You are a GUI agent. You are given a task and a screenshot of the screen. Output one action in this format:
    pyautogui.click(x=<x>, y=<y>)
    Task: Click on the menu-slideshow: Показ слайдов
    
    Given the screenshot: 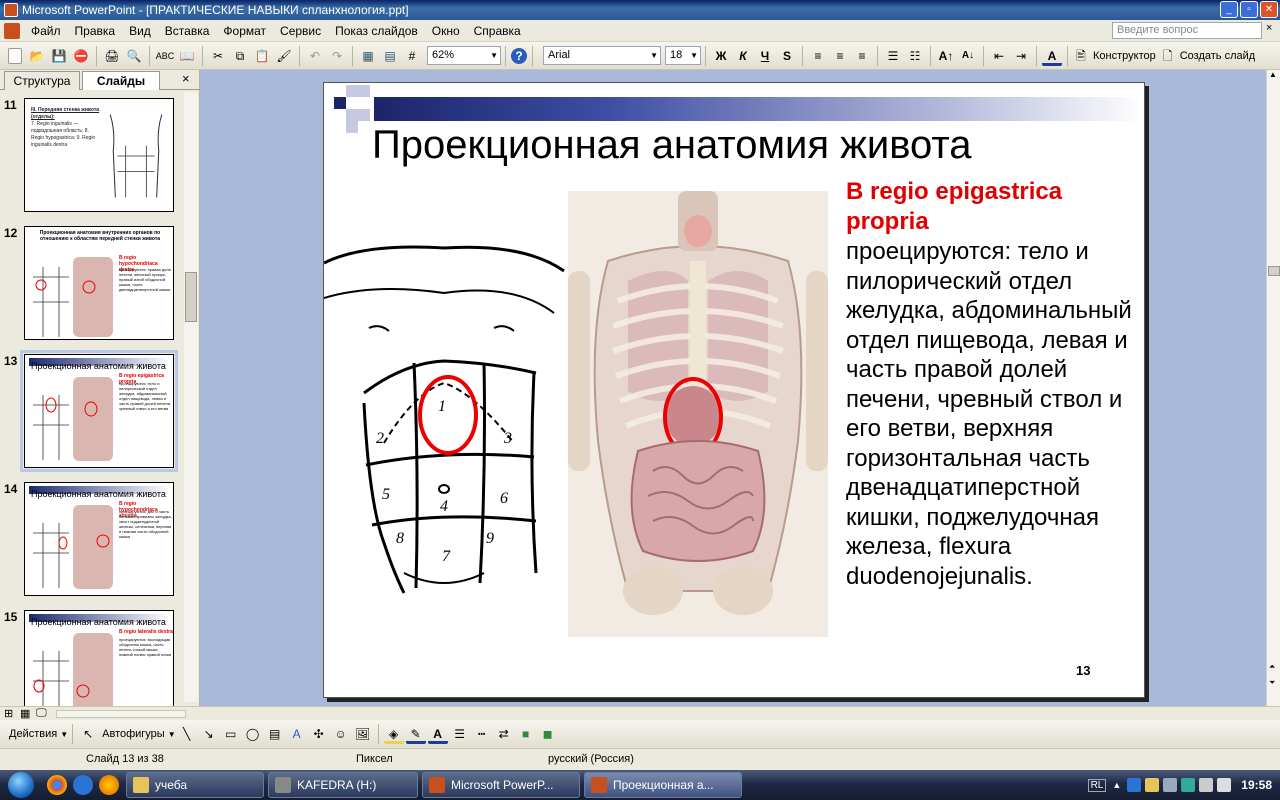 What is the action you would take?
    pyautogui.click(x=376, y=31)
    